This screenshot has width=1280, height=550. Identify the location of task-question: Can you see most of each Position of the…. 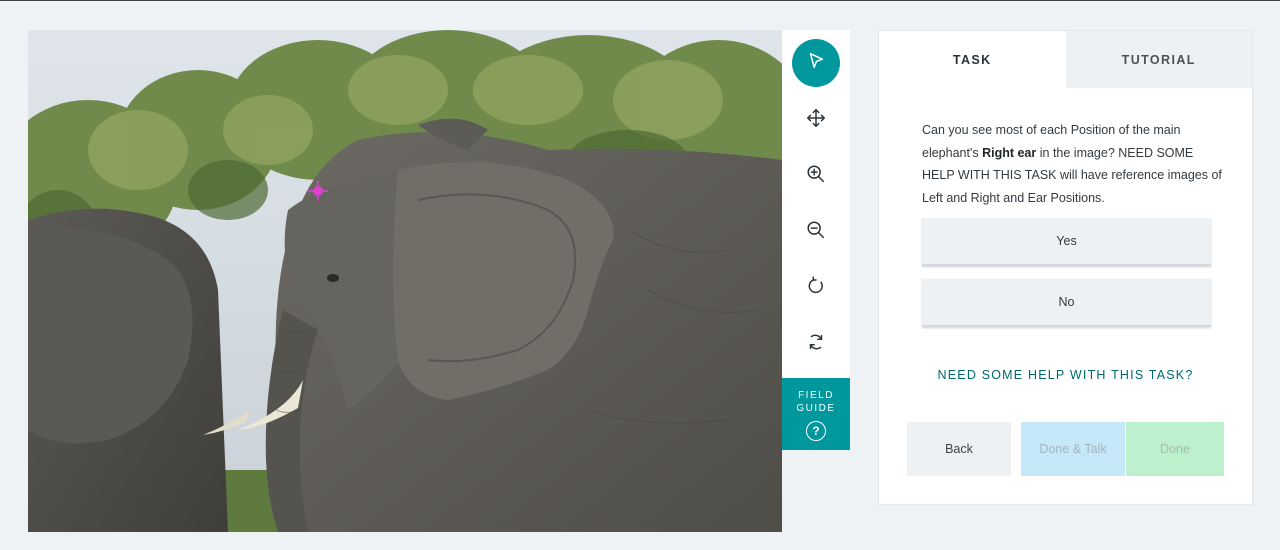
(1072, 164).